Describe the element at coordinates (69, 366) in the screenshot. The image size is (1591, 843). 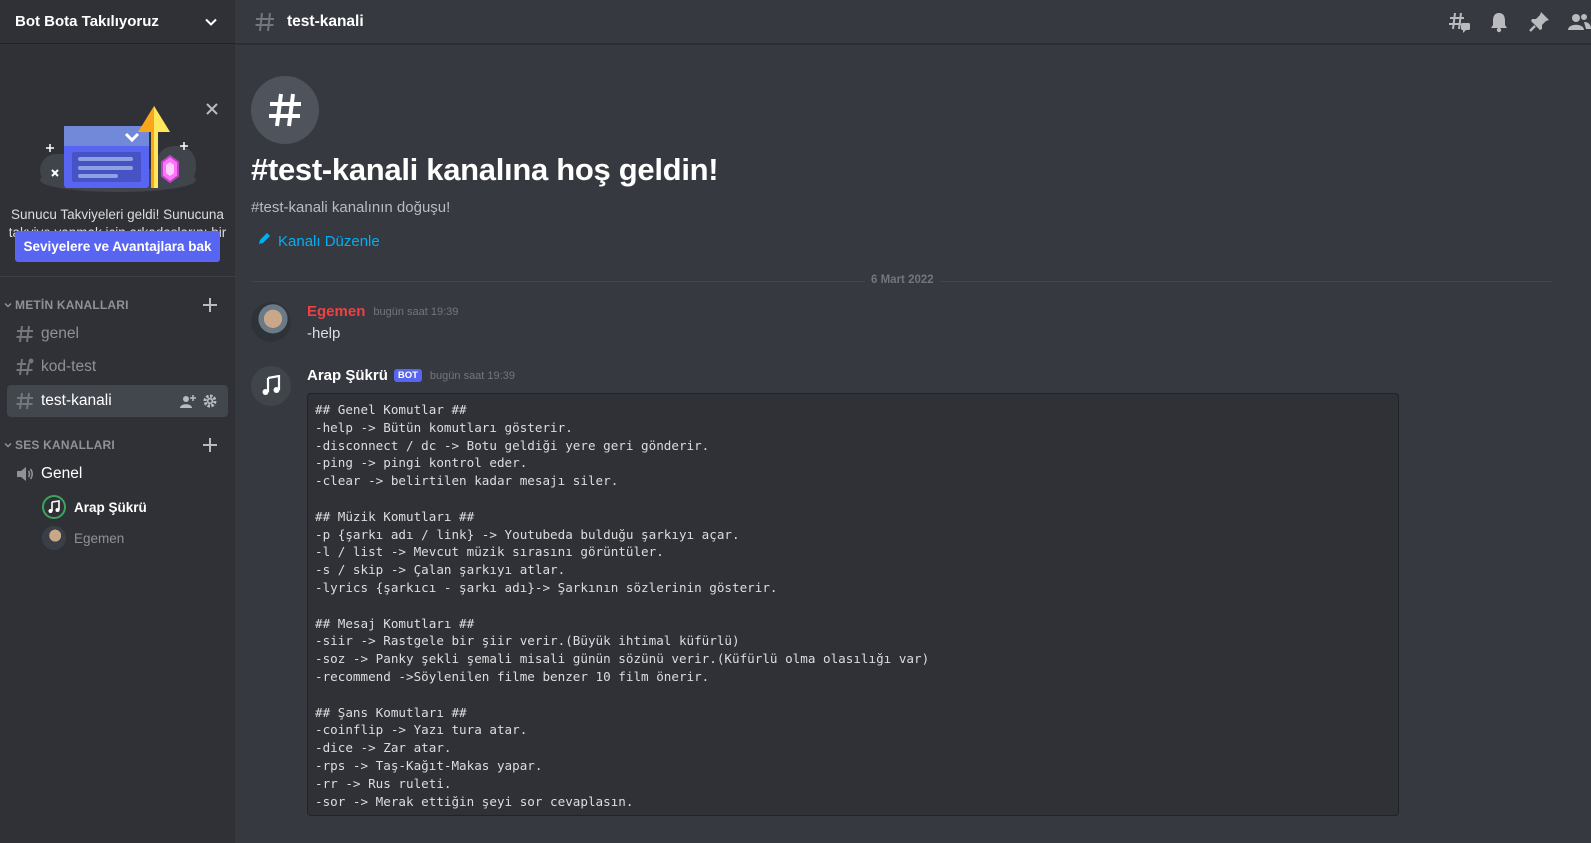
I see `channel-label: kod-test` at that location.